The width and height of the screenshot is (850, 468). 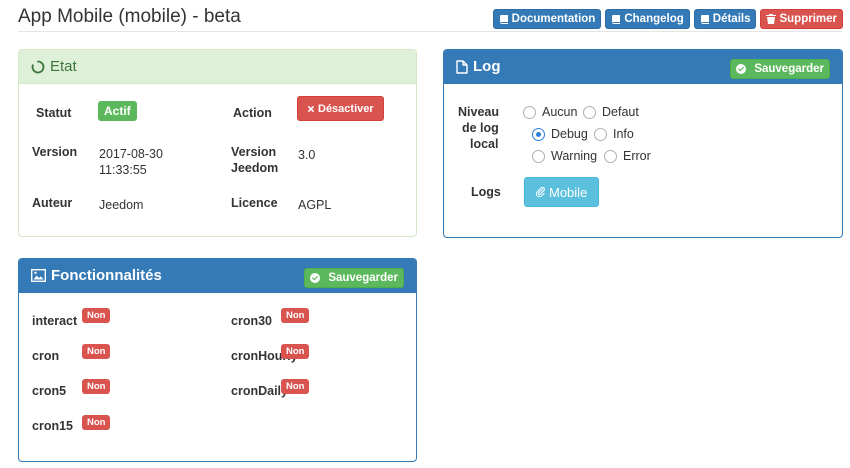 I want to click on log-title: Log, so click(x=487, y=66).